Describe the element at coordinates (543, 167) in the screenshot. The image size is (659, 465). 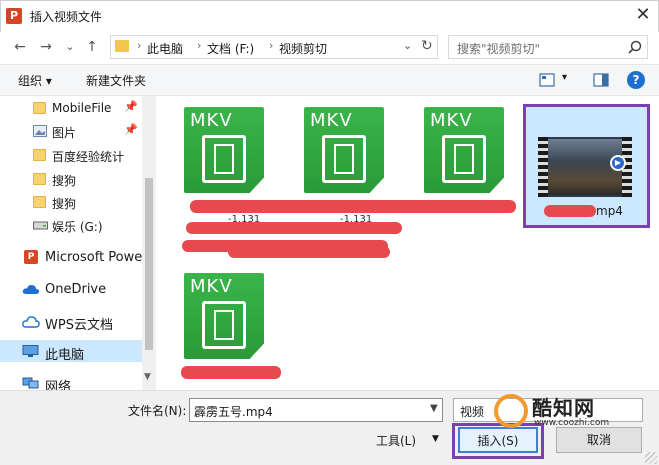
I see `filmstrip-edge` at that location.